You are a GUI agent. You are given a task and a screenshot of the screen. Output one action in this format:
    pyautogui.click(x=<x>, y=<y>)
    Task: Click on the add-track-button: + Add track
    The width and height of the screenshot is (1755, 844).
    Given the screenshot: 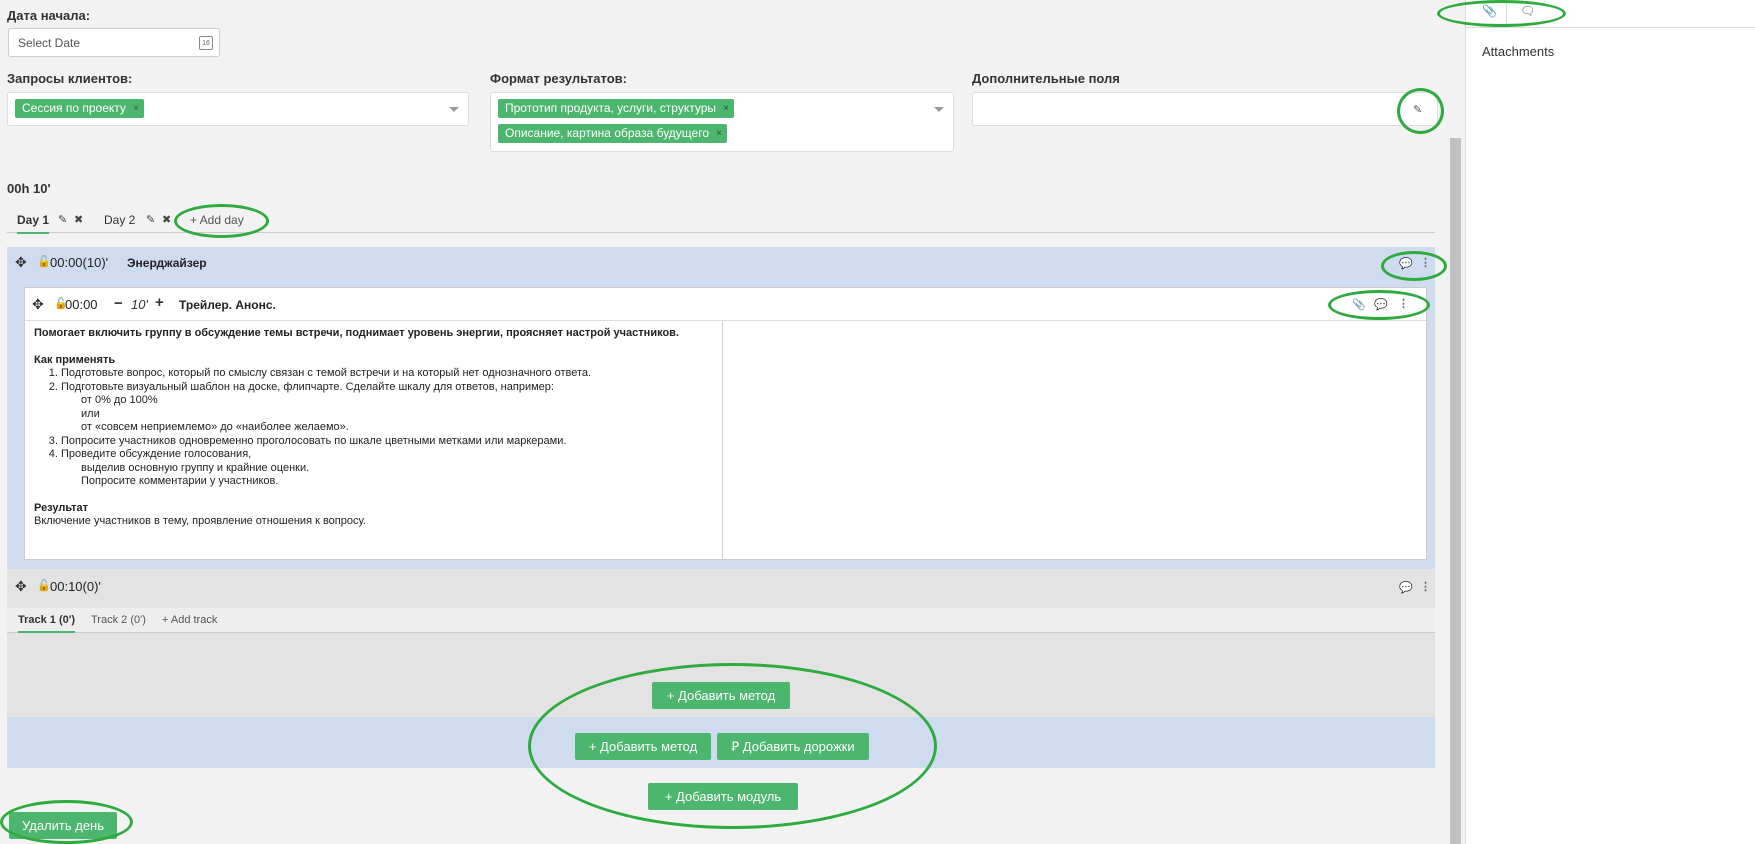 What is the action you would take?
    pyautogui.click(x=189, y=620)
    